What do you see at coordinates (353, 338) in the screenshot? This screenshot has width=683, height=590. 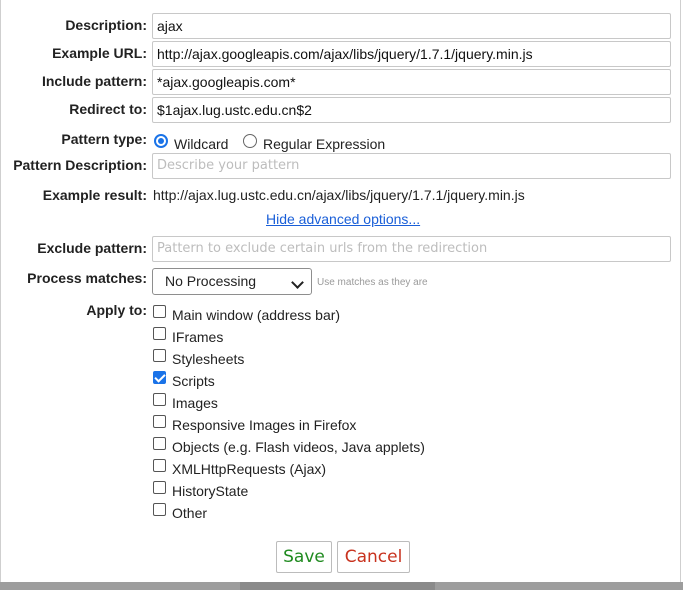 I see `apply-iframes-item: IFrames` at bounding box center [353, 338].